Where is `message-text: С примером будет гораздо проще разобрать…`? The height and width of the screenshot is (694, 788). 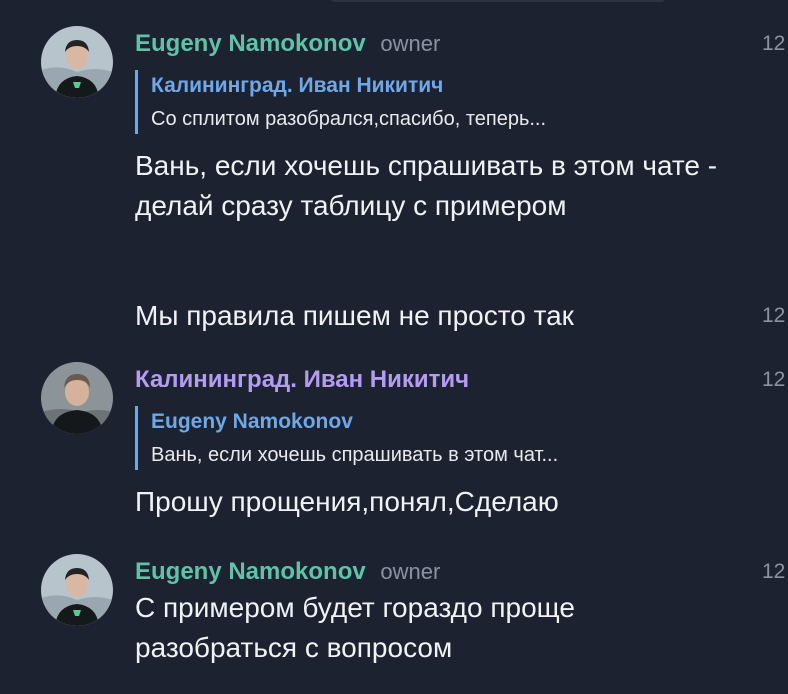
message-text: С примером будет гораздо проще разобрать… is located at coordinates (355, 627).